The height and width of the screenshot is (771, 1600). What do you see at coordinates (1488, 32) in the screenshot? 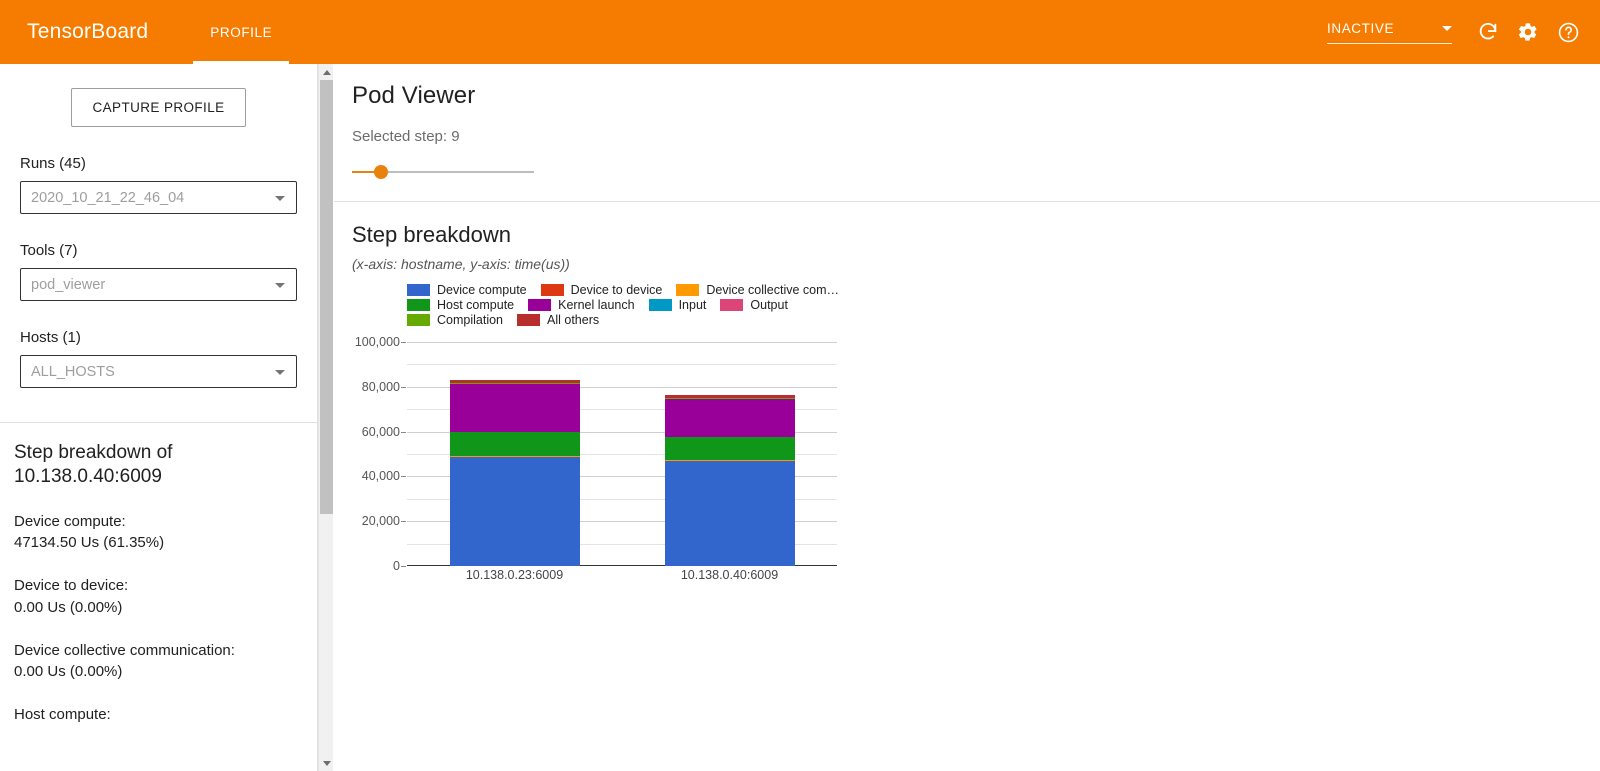
I see `reload-button` at bounding box center [1488, 32].